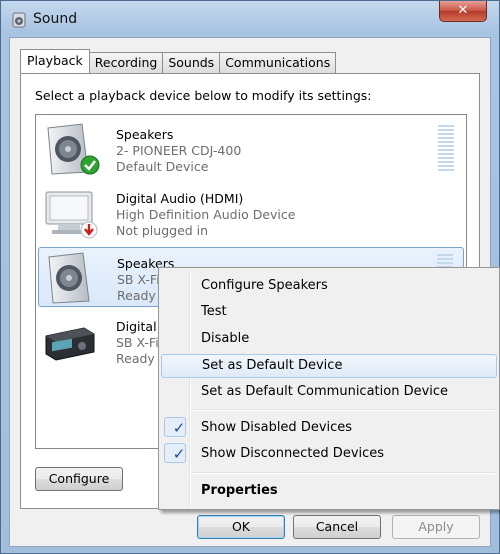 This screenshot has height=554, width=500. What do you see at coordinates (329, 428) in the screenshot?
I see `menu-item-show-disabled: ✓ Show Disabled Devices` at bounding box center [329, 428].